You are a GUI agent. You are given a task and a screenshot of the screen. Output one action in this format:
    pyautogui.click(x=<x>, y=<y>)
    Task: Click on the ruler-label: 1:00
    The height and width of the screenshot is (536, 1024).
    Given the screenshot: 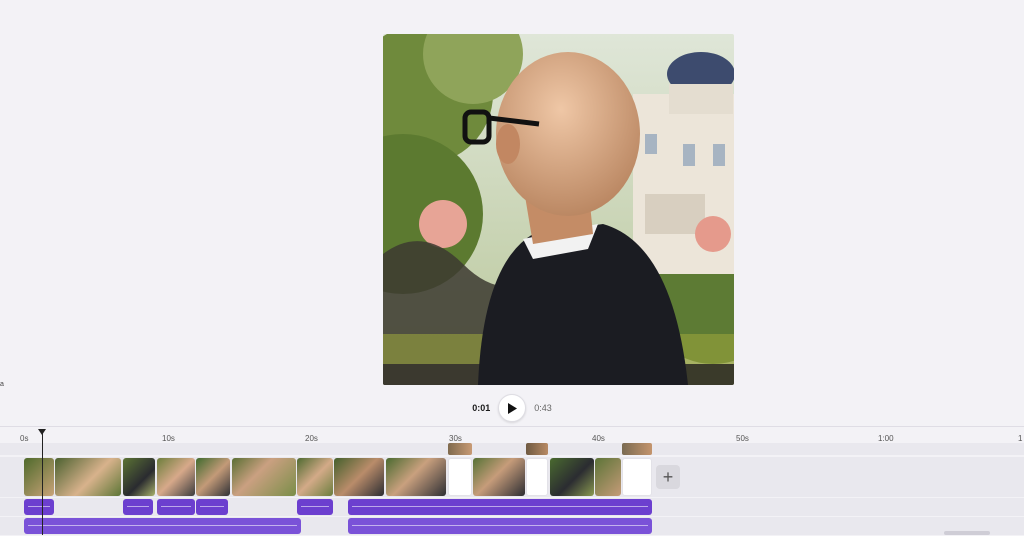 What is the action you would take?
    pyautogui.click(x=886, y=438)
    